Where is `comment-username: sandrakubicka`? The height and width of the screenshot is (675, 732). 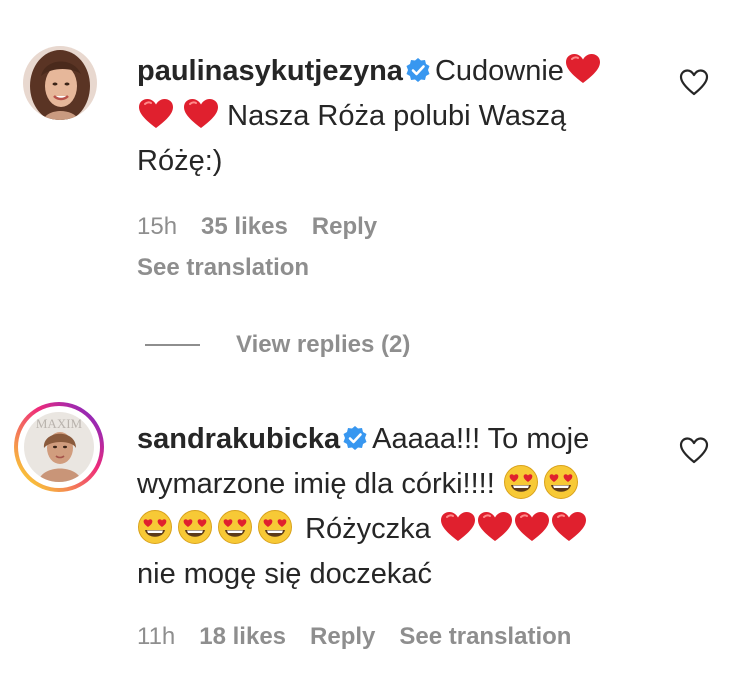
comment-username: sandrakubicka is located at coordinates (238, 439).